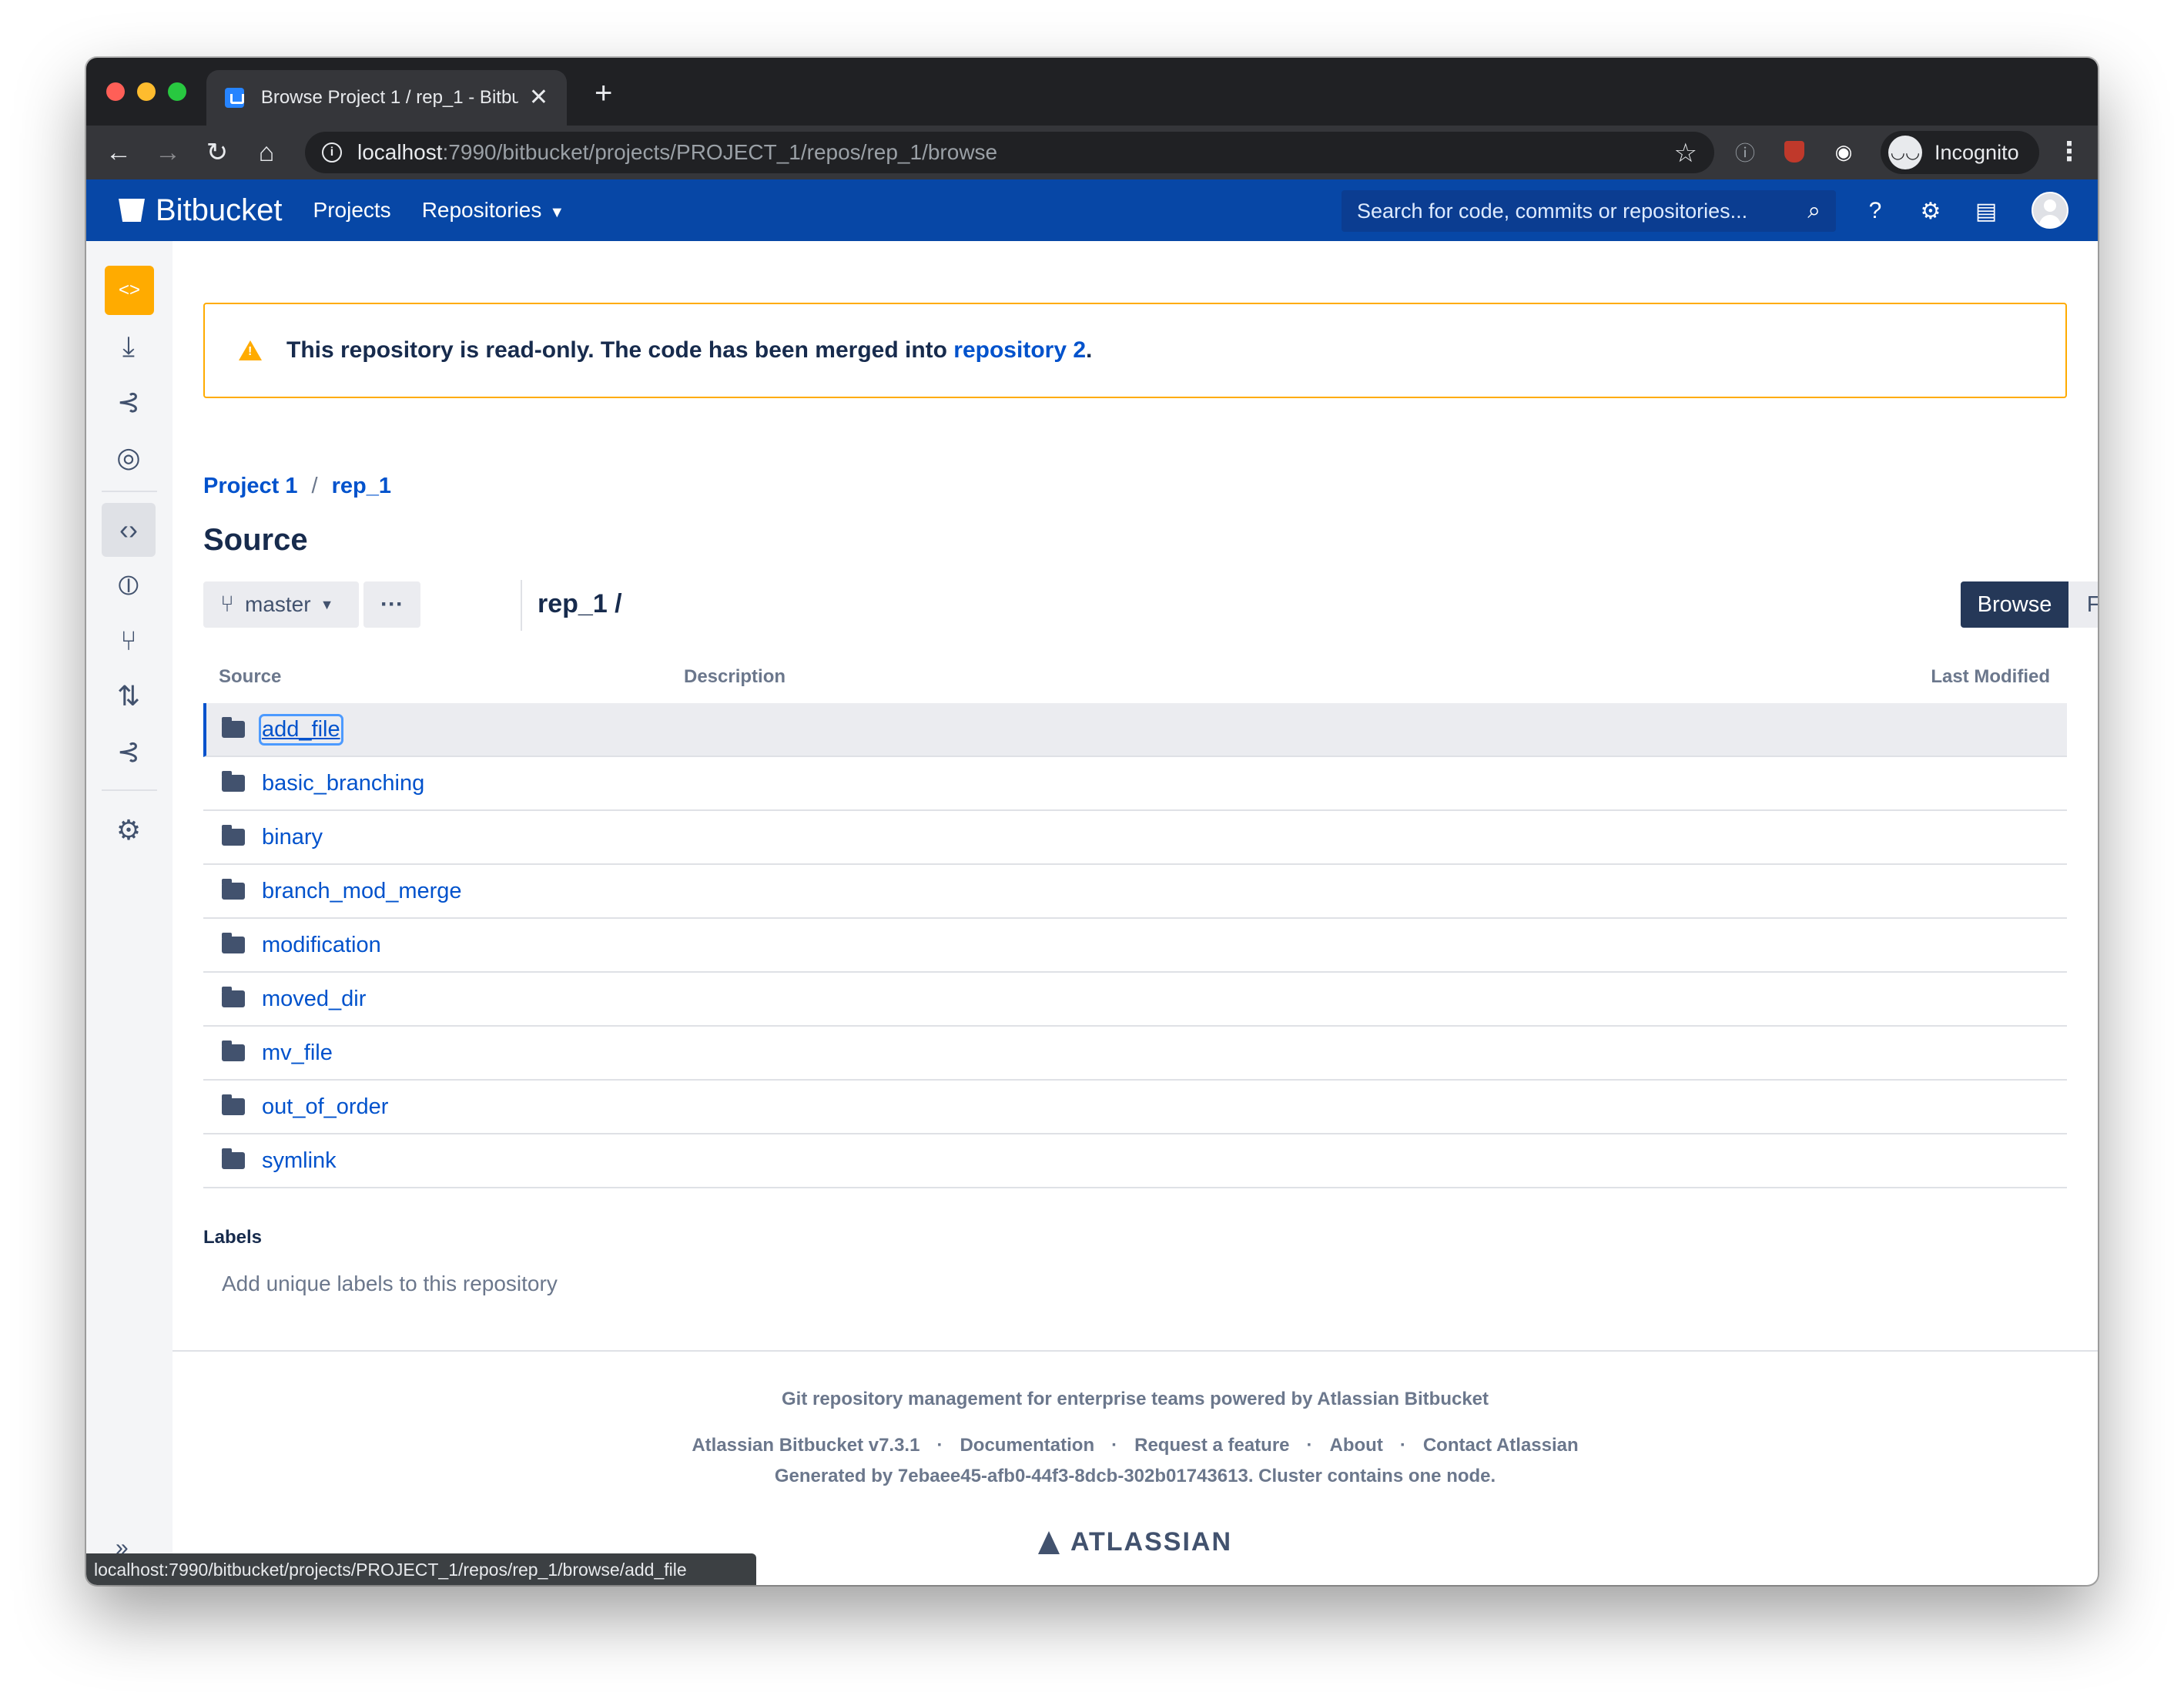 The height and width of the screenshot is (1699, 2184). I want to click on folder-link: moved_dir, so click(314, 999).